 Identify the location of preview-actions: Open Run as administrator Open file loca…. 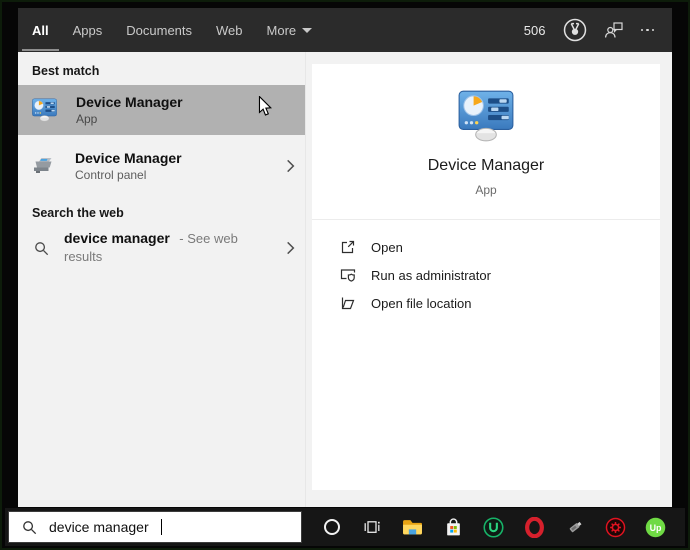
(486, 268).